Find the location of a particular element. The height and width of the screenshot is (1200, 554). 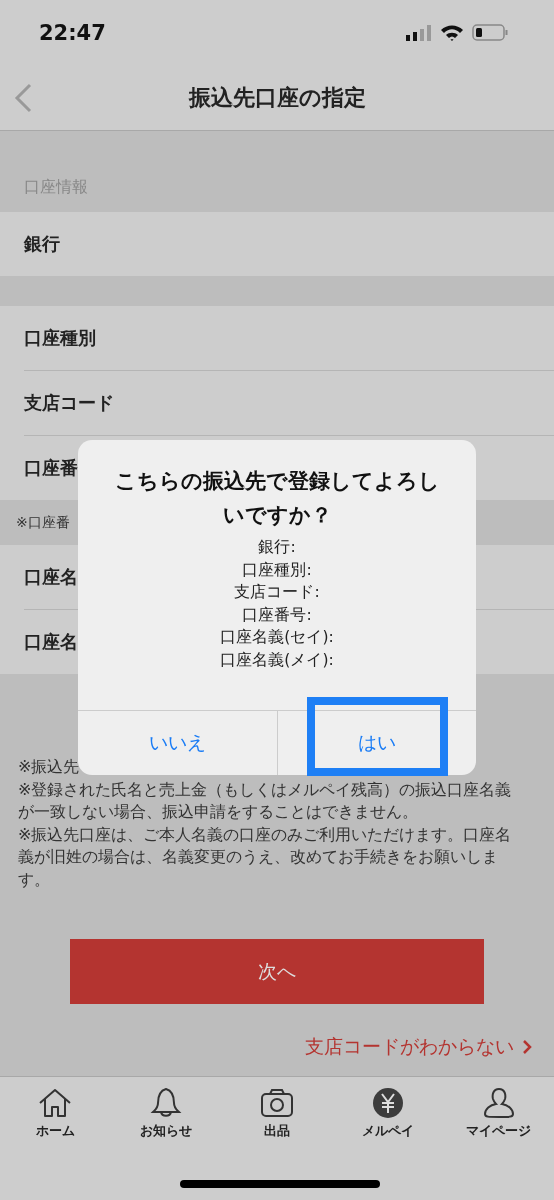

wifi-icon is located at coordinates (452, 32).